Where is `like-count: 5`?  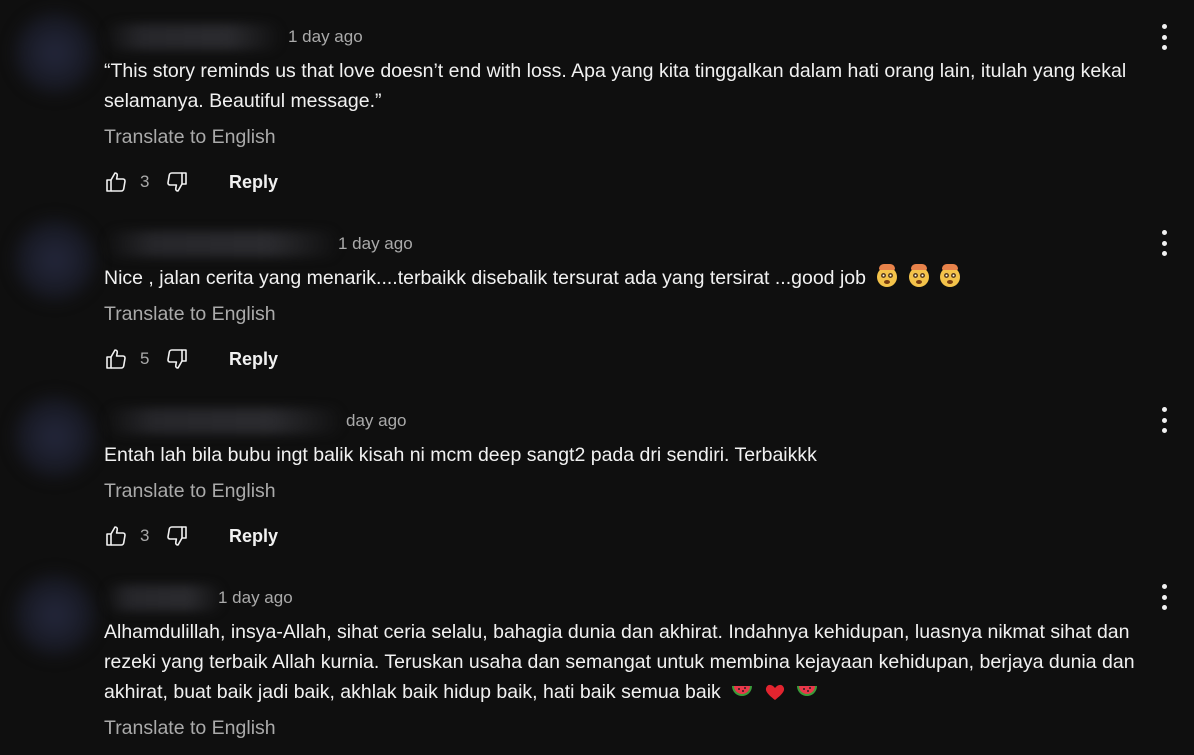 like-count: 5 is located at coordinates (145, 358).